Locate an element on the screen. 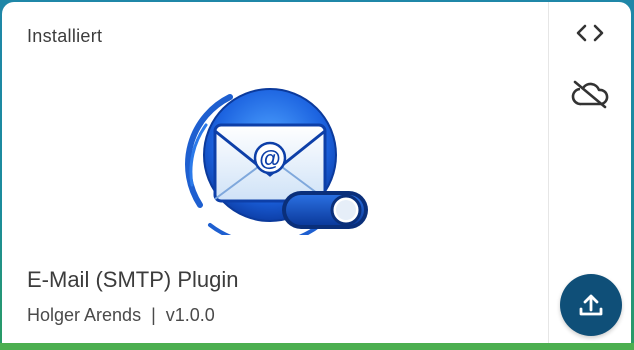  email-plugin-logo: @ is located at coordinates (276, 161).